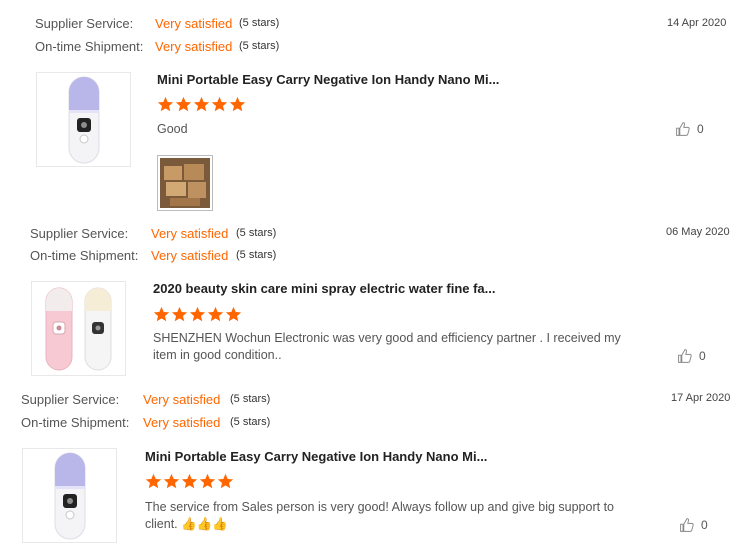 This screenshot has width=750, height=550. I want to click on review-photo, so click(185, 183).